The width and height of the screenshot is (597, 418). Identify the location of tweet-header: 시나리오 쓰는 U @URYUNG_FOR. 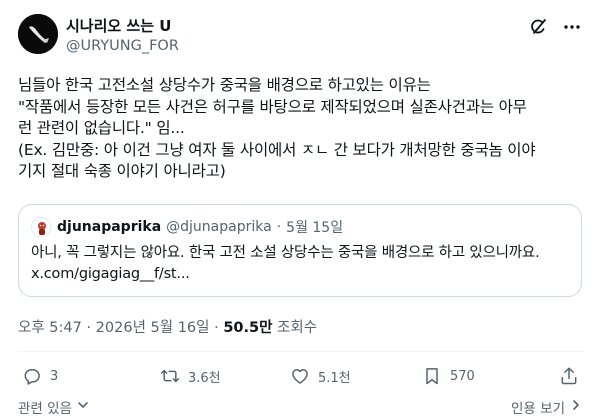
(300, 38).